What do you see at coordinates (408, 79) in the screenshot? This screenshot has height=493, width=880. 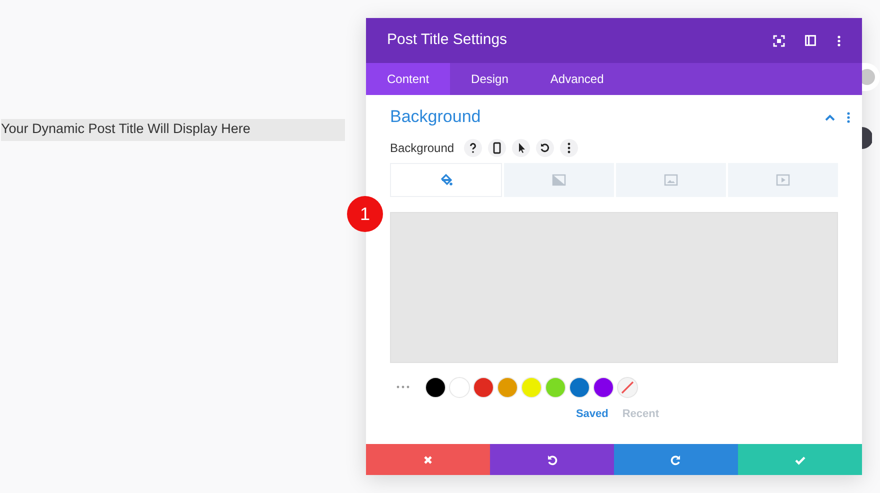 I see `tab: Content` at bounding box center [408, 79].